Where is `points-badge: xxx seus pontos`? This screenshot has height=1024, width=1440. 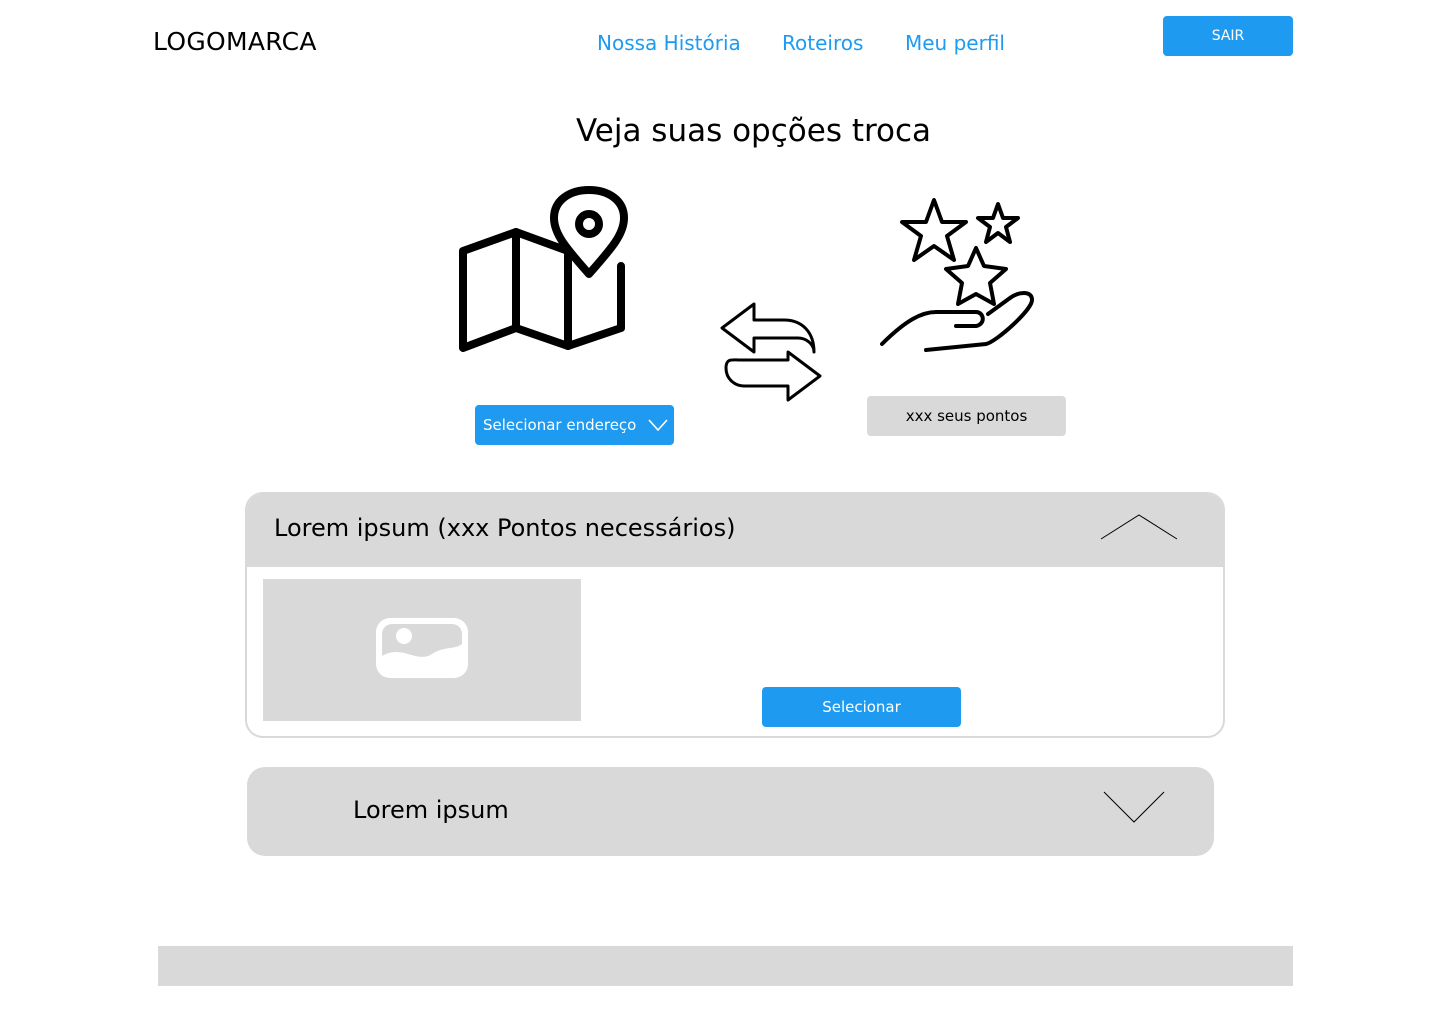 points-badge: xxx seus pontos is located at coordinates (966, 416).